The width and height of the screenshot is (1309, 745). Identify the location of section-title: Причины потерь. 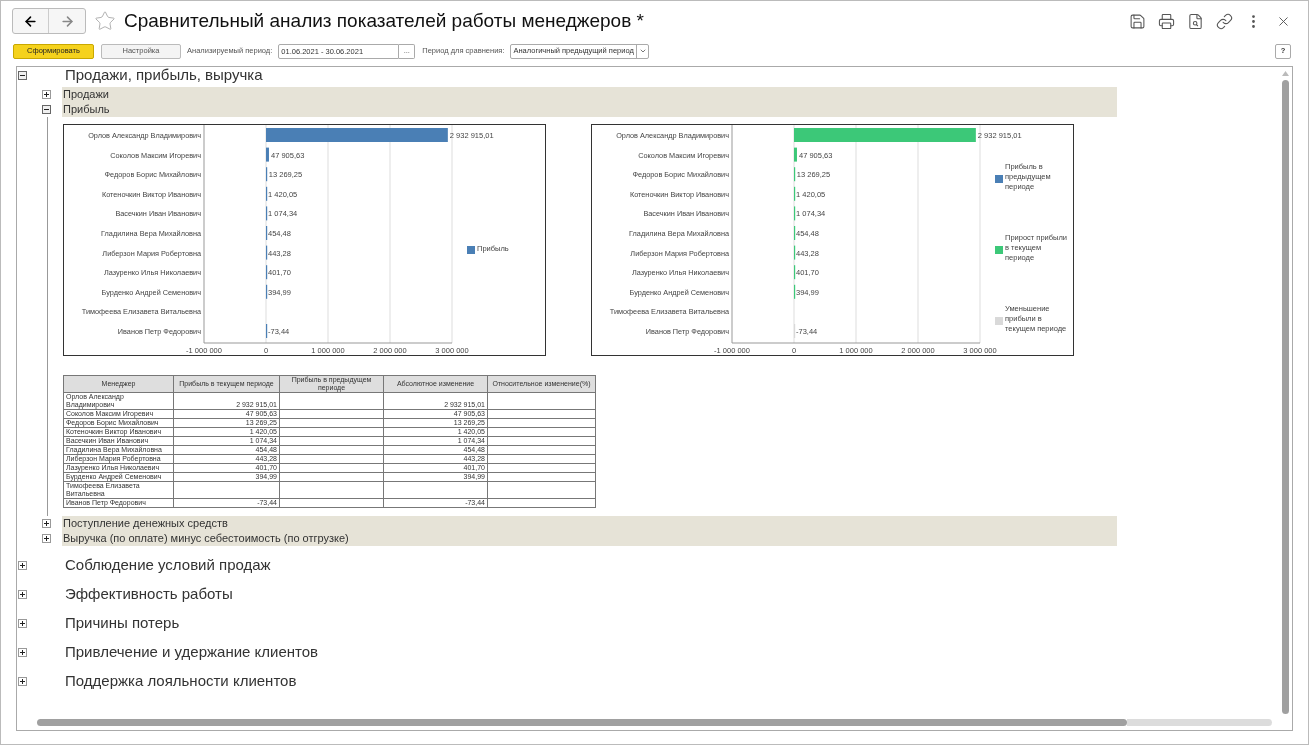
(122, 623).